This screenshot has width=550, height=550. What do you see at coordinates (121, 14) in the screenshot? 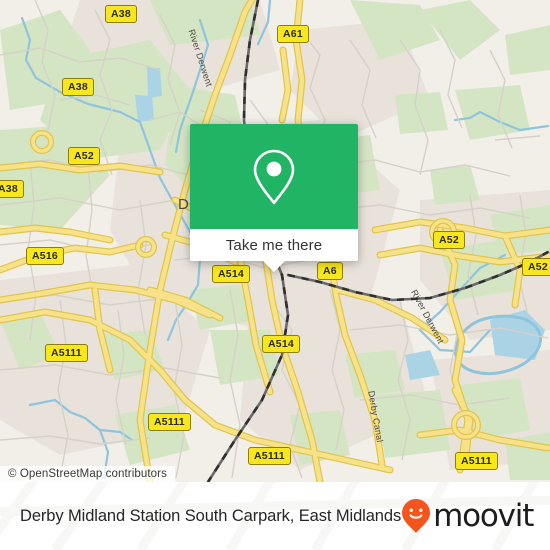
I see `road-shield-a38-north: A38` at bounding box center [121, 14].